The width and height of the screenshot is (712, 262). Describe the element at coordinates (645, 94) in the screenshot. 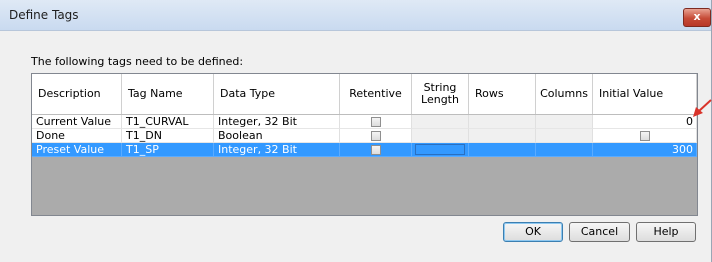

I see `header-initial-value: Initial Value` at that location.